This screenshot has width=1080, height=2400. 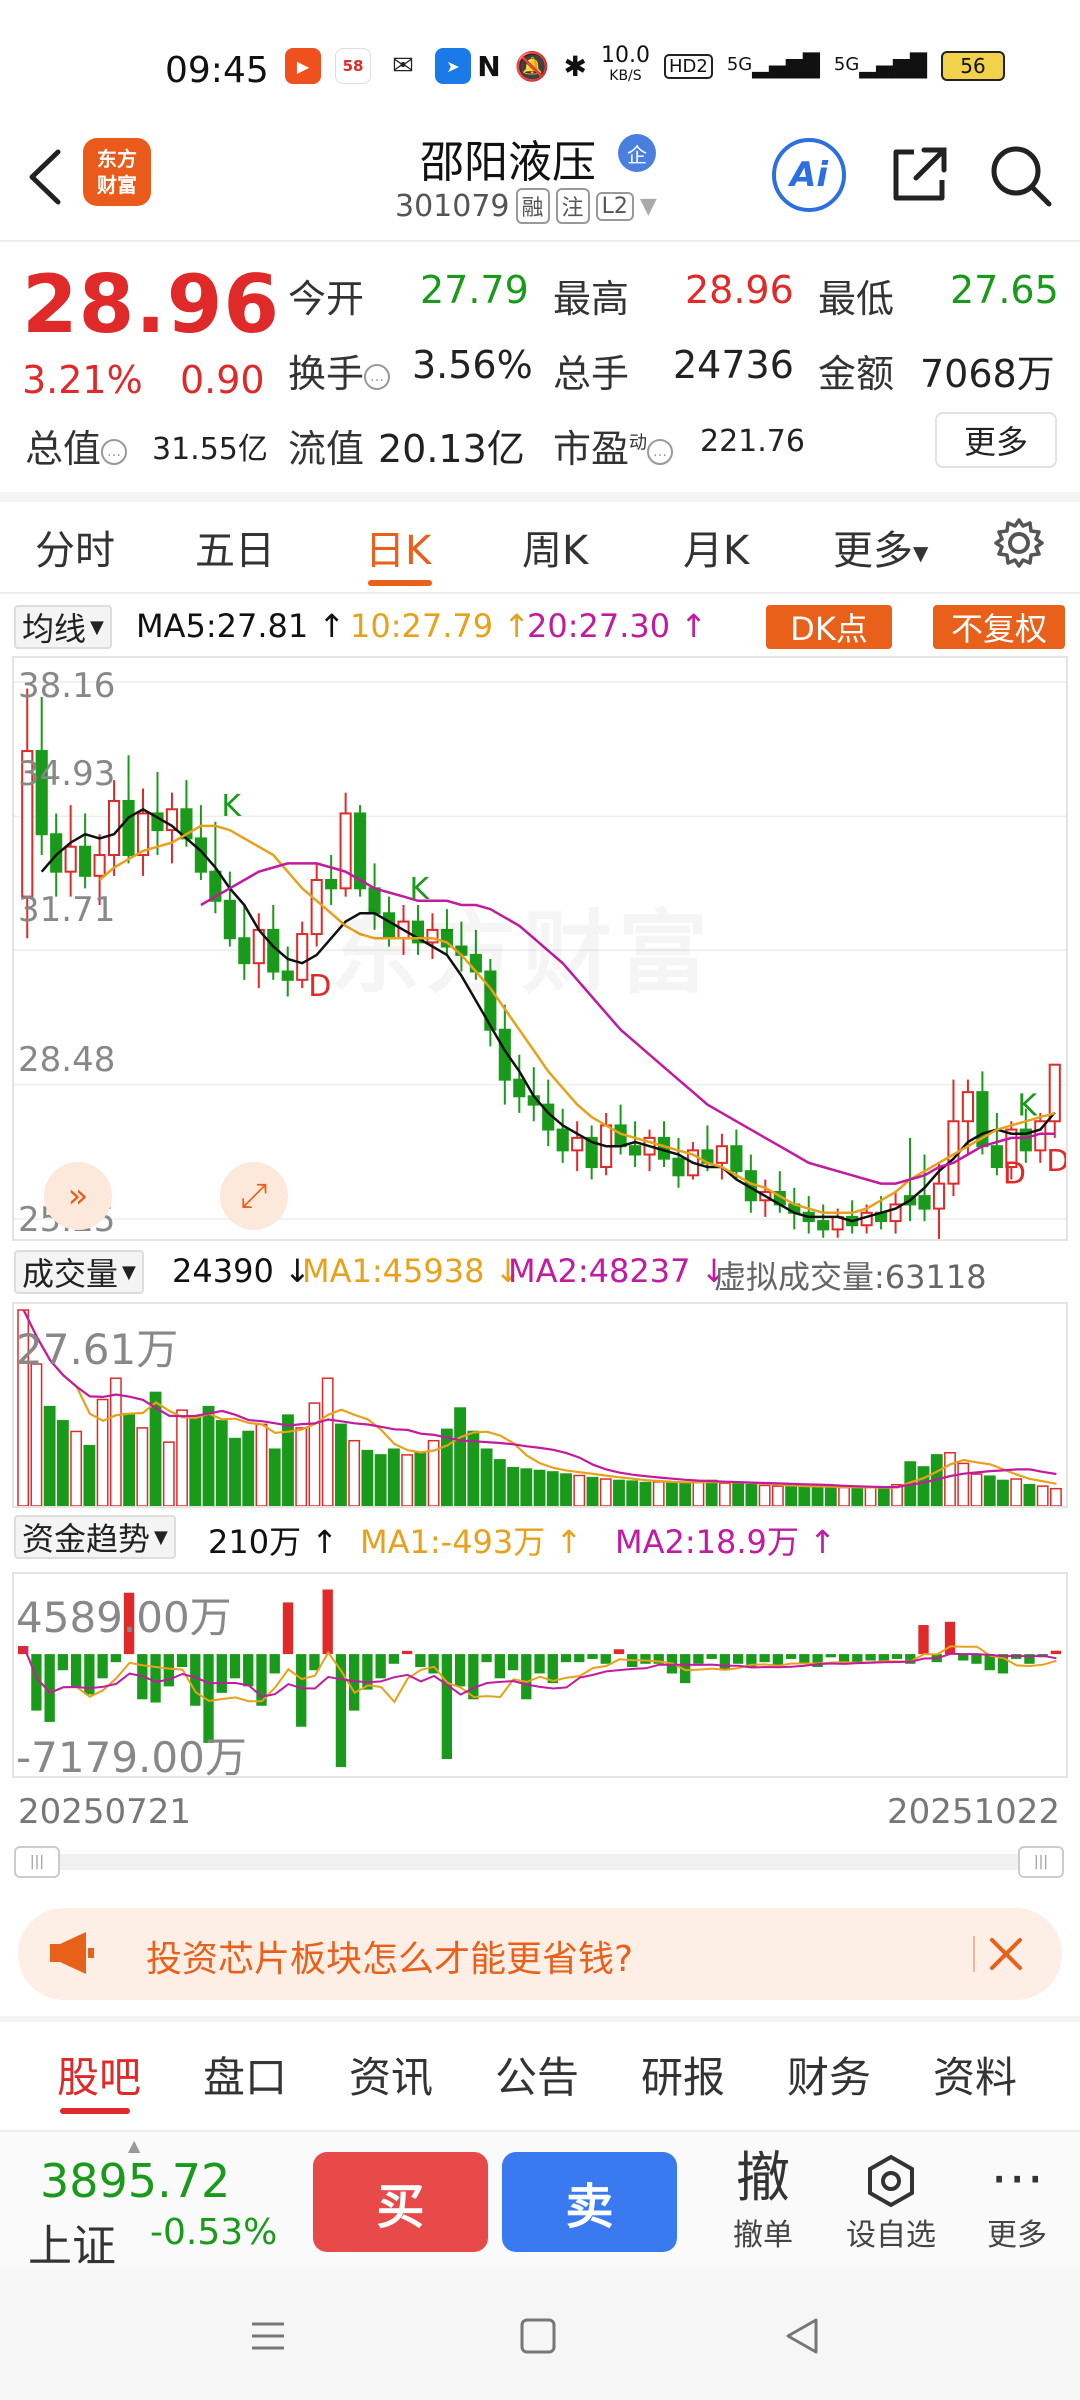 What do you see at coordinates (829, 627) in the screenshot?
I see `dk-point-button: DK点` at bounding box center [829, 627].